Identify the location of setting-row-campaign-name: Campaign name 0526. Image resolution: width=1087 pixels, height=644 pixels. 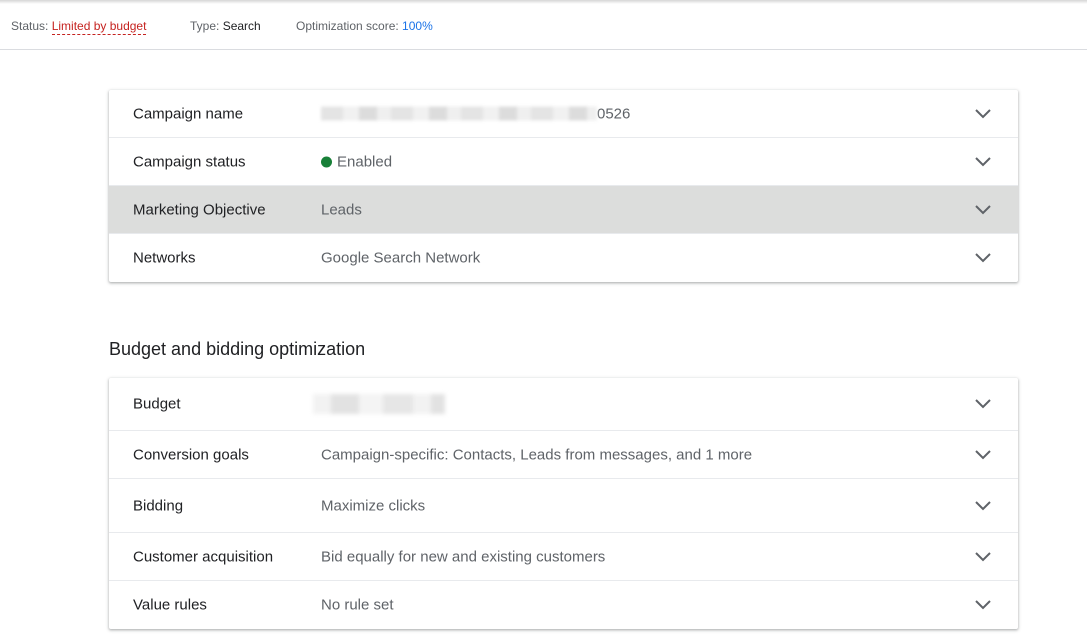
(563, 114).